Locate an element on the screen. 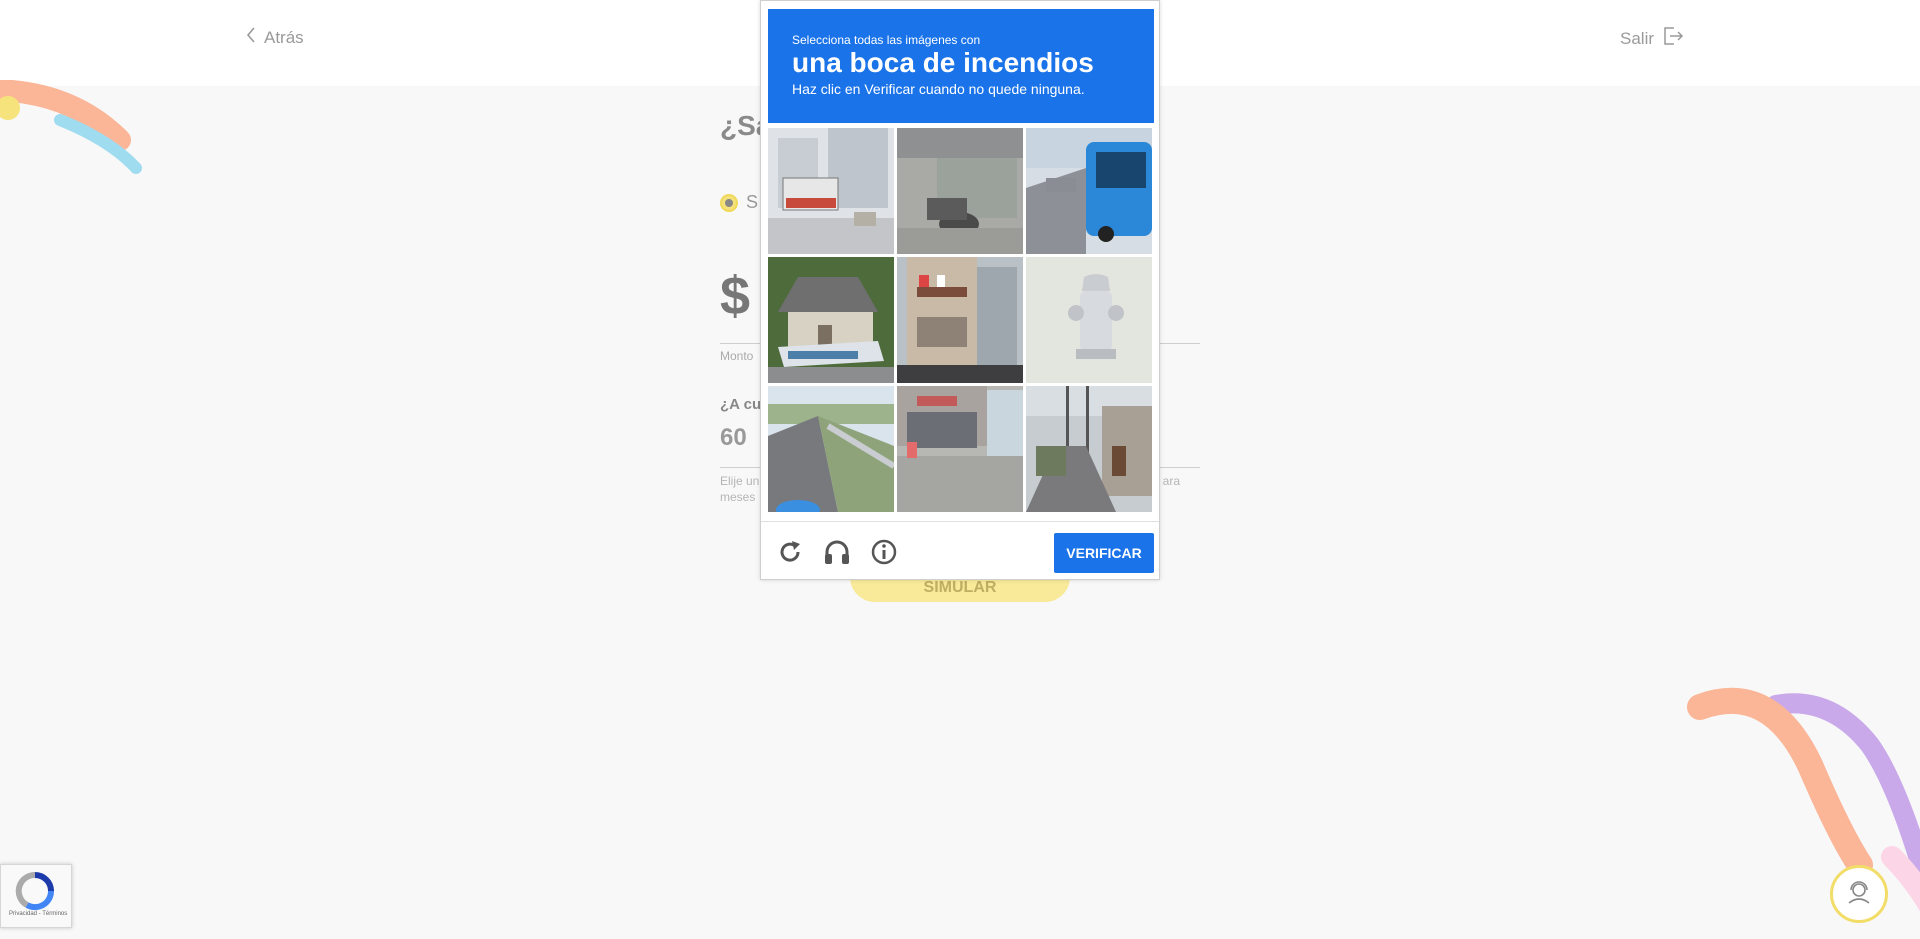 The width and height of the screenshot is (1920, 939). tile-street-bus-buildings is located at coordinates (831, 191).